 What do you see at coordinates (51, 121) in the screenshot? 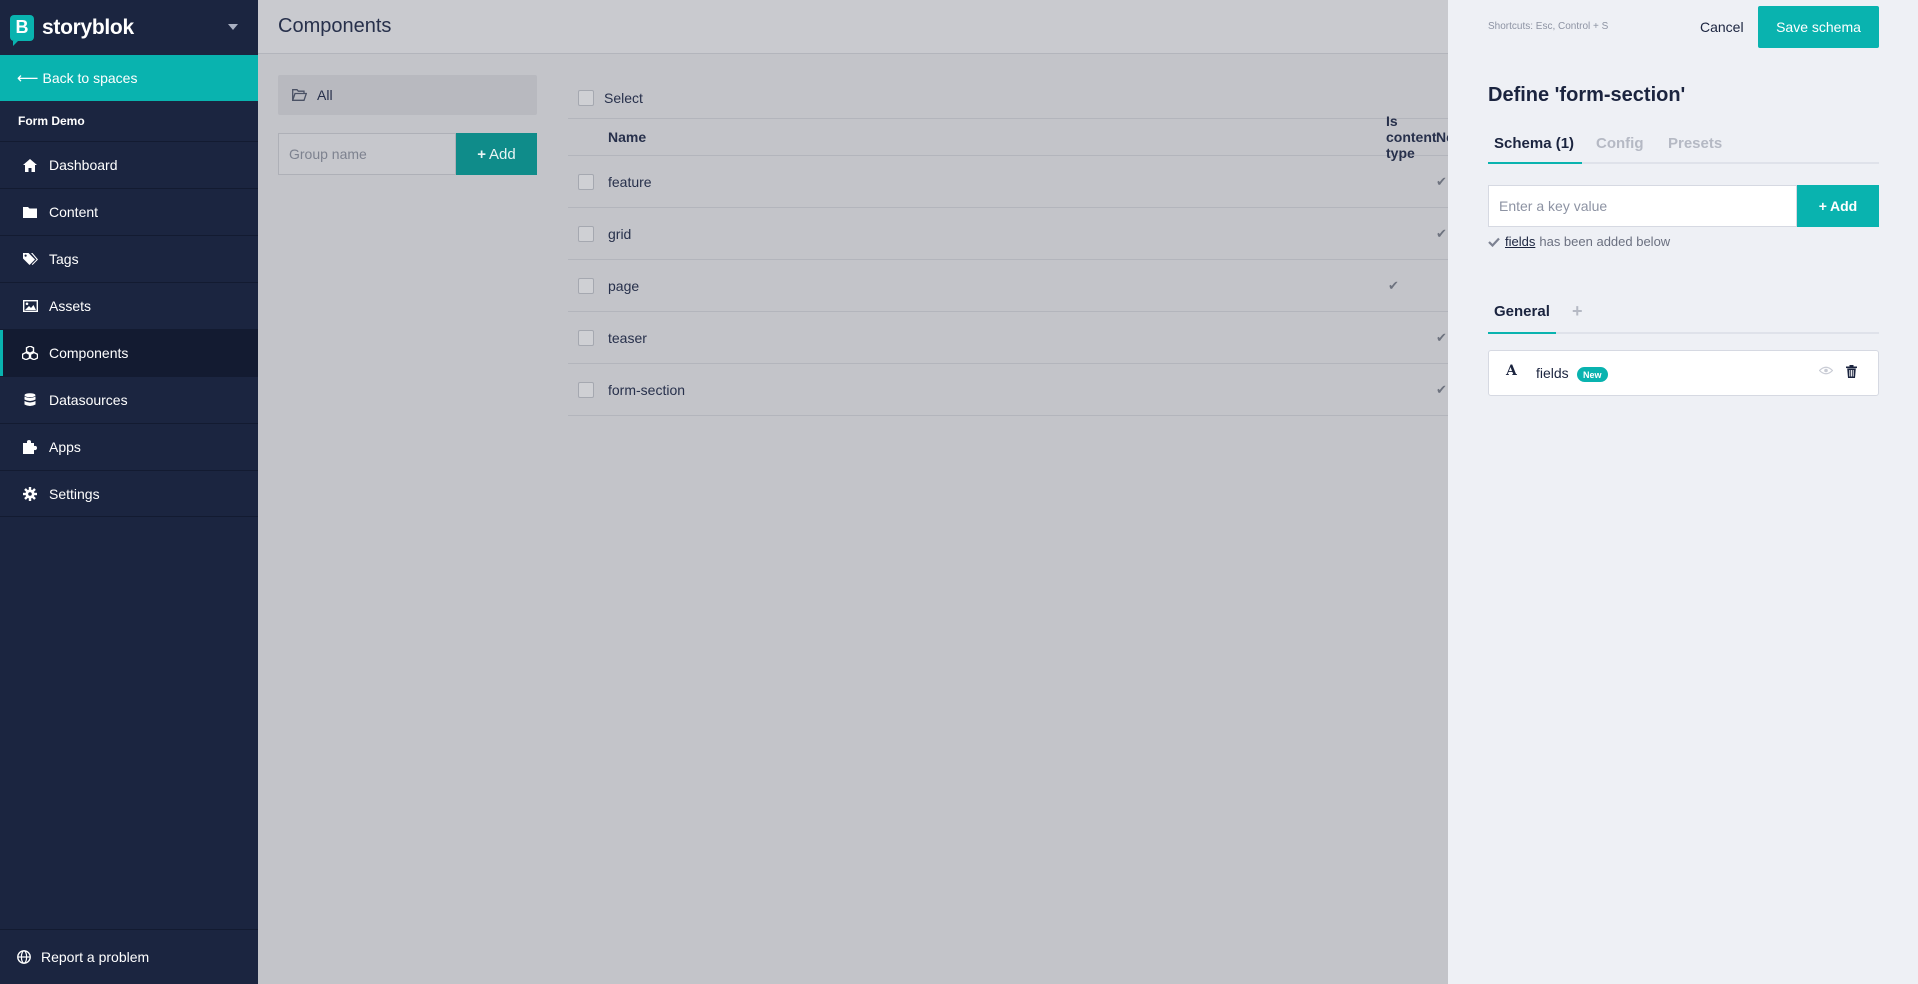
I see `space-name: Form Demo` at bounding box center [51, 121].